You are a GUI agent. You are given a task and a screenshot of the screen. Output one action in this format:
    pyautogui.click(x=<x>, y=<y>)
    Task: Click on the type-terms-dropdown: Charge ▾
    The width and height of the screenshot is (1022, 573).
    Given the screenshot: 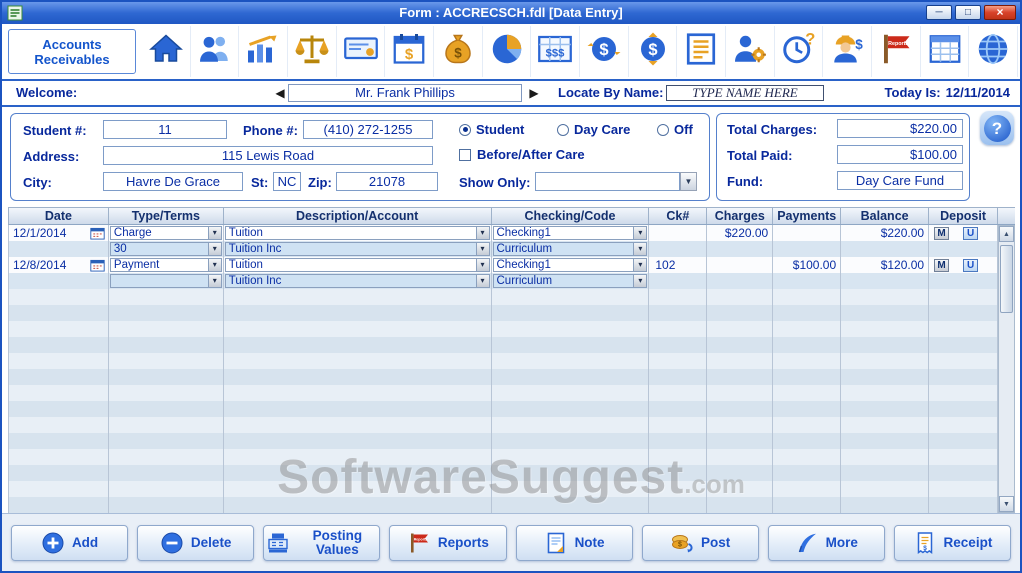 What is the action you would take?
    pyautogui.click(x=165, y=233)
    